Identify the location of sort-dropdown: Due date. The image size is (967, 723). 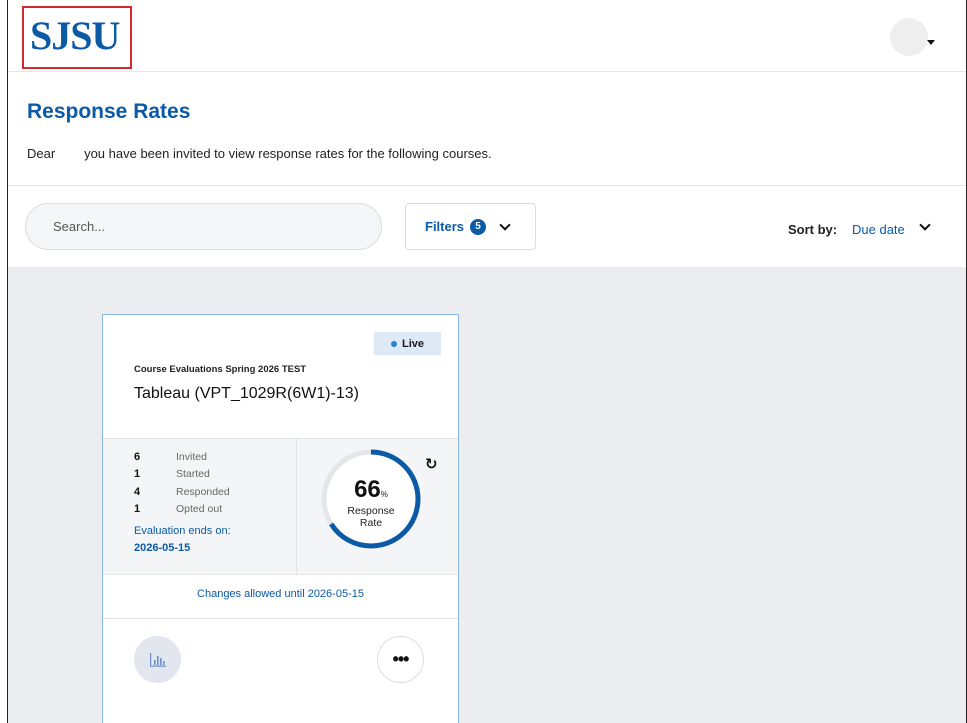
(878, 229).